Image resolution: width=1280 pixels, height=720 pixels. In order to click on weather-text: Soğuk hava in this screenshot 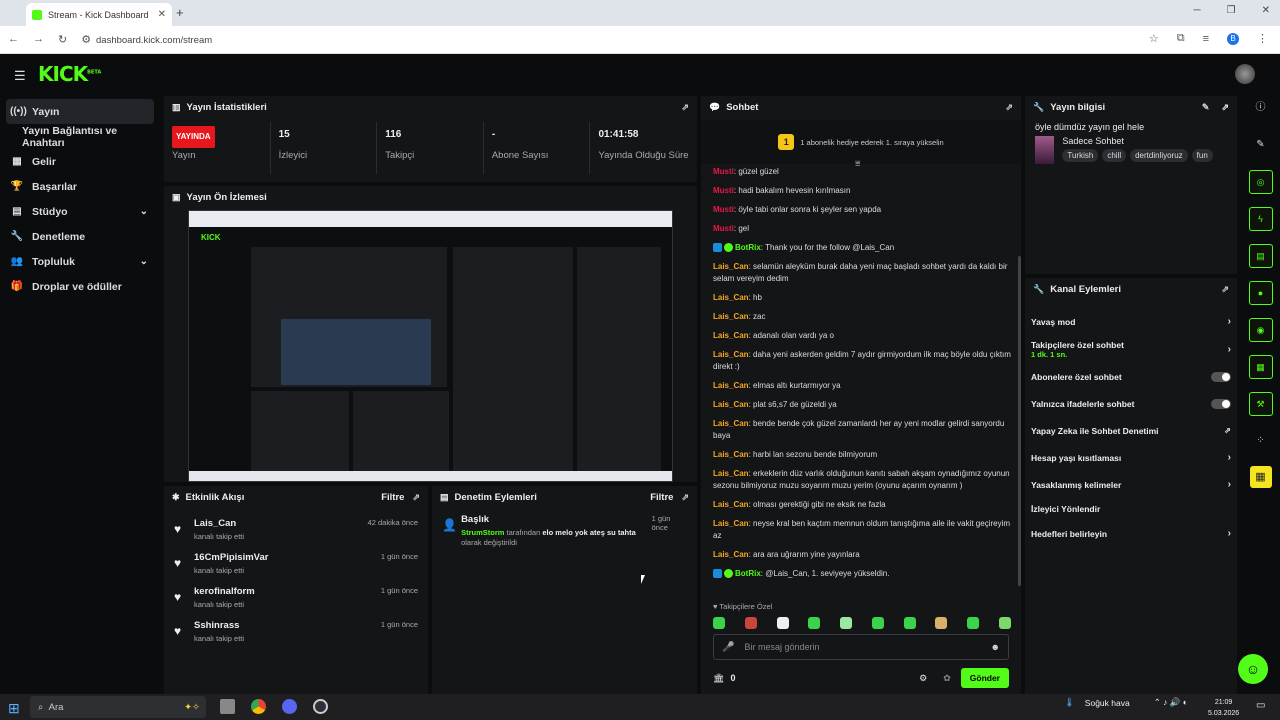, I will do `click(1107, 703)`.